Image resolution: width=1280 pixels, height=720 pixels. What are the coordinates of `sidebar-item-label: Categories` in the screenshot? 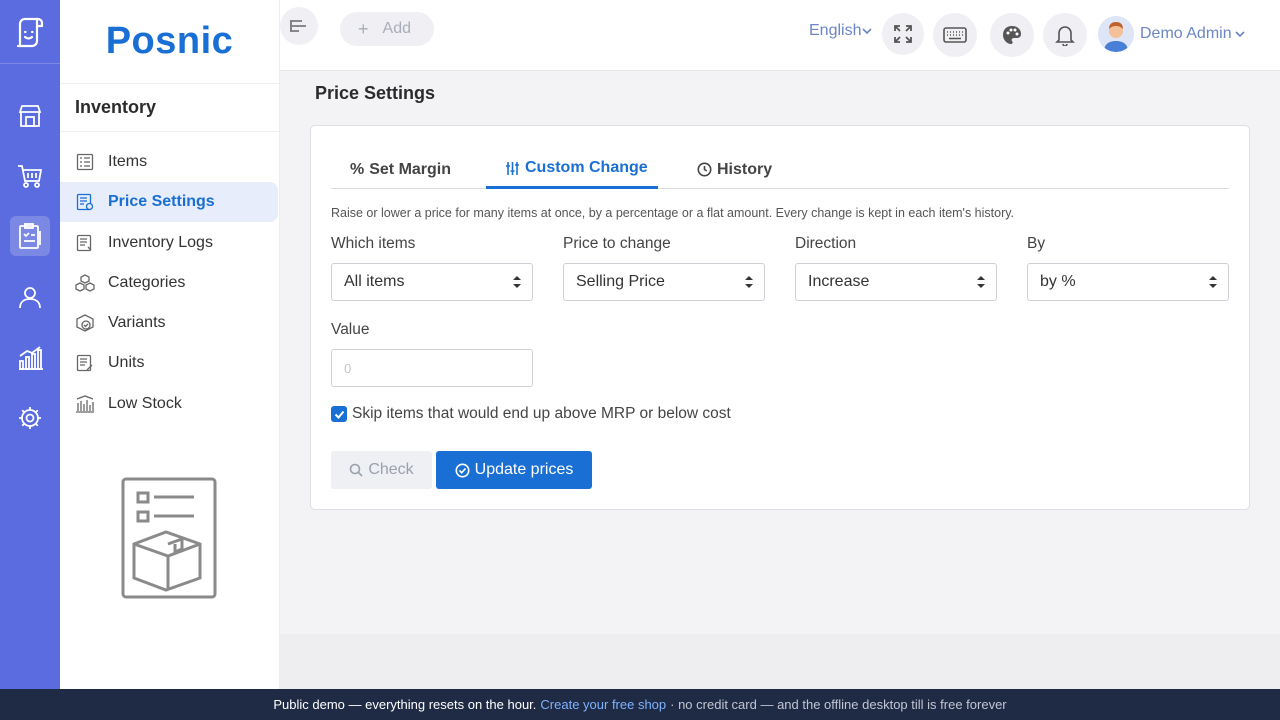 It's located at (147, 282).